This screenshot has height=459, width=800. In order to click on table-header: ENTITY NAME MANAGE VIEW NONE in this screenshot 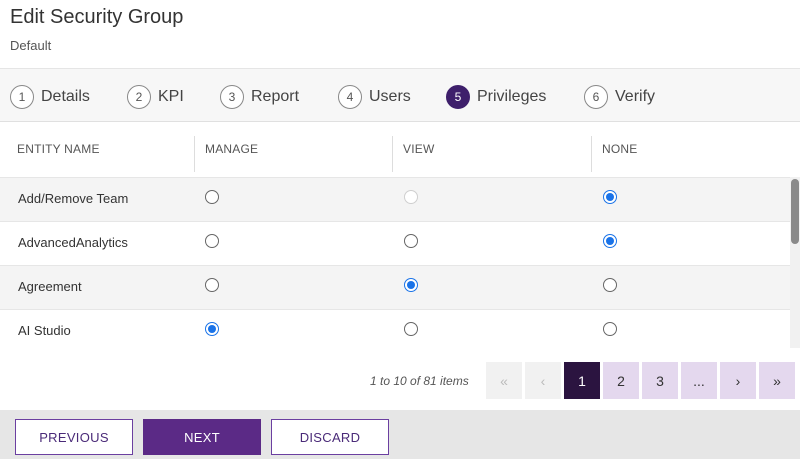, I will do `click(395, 149)`.